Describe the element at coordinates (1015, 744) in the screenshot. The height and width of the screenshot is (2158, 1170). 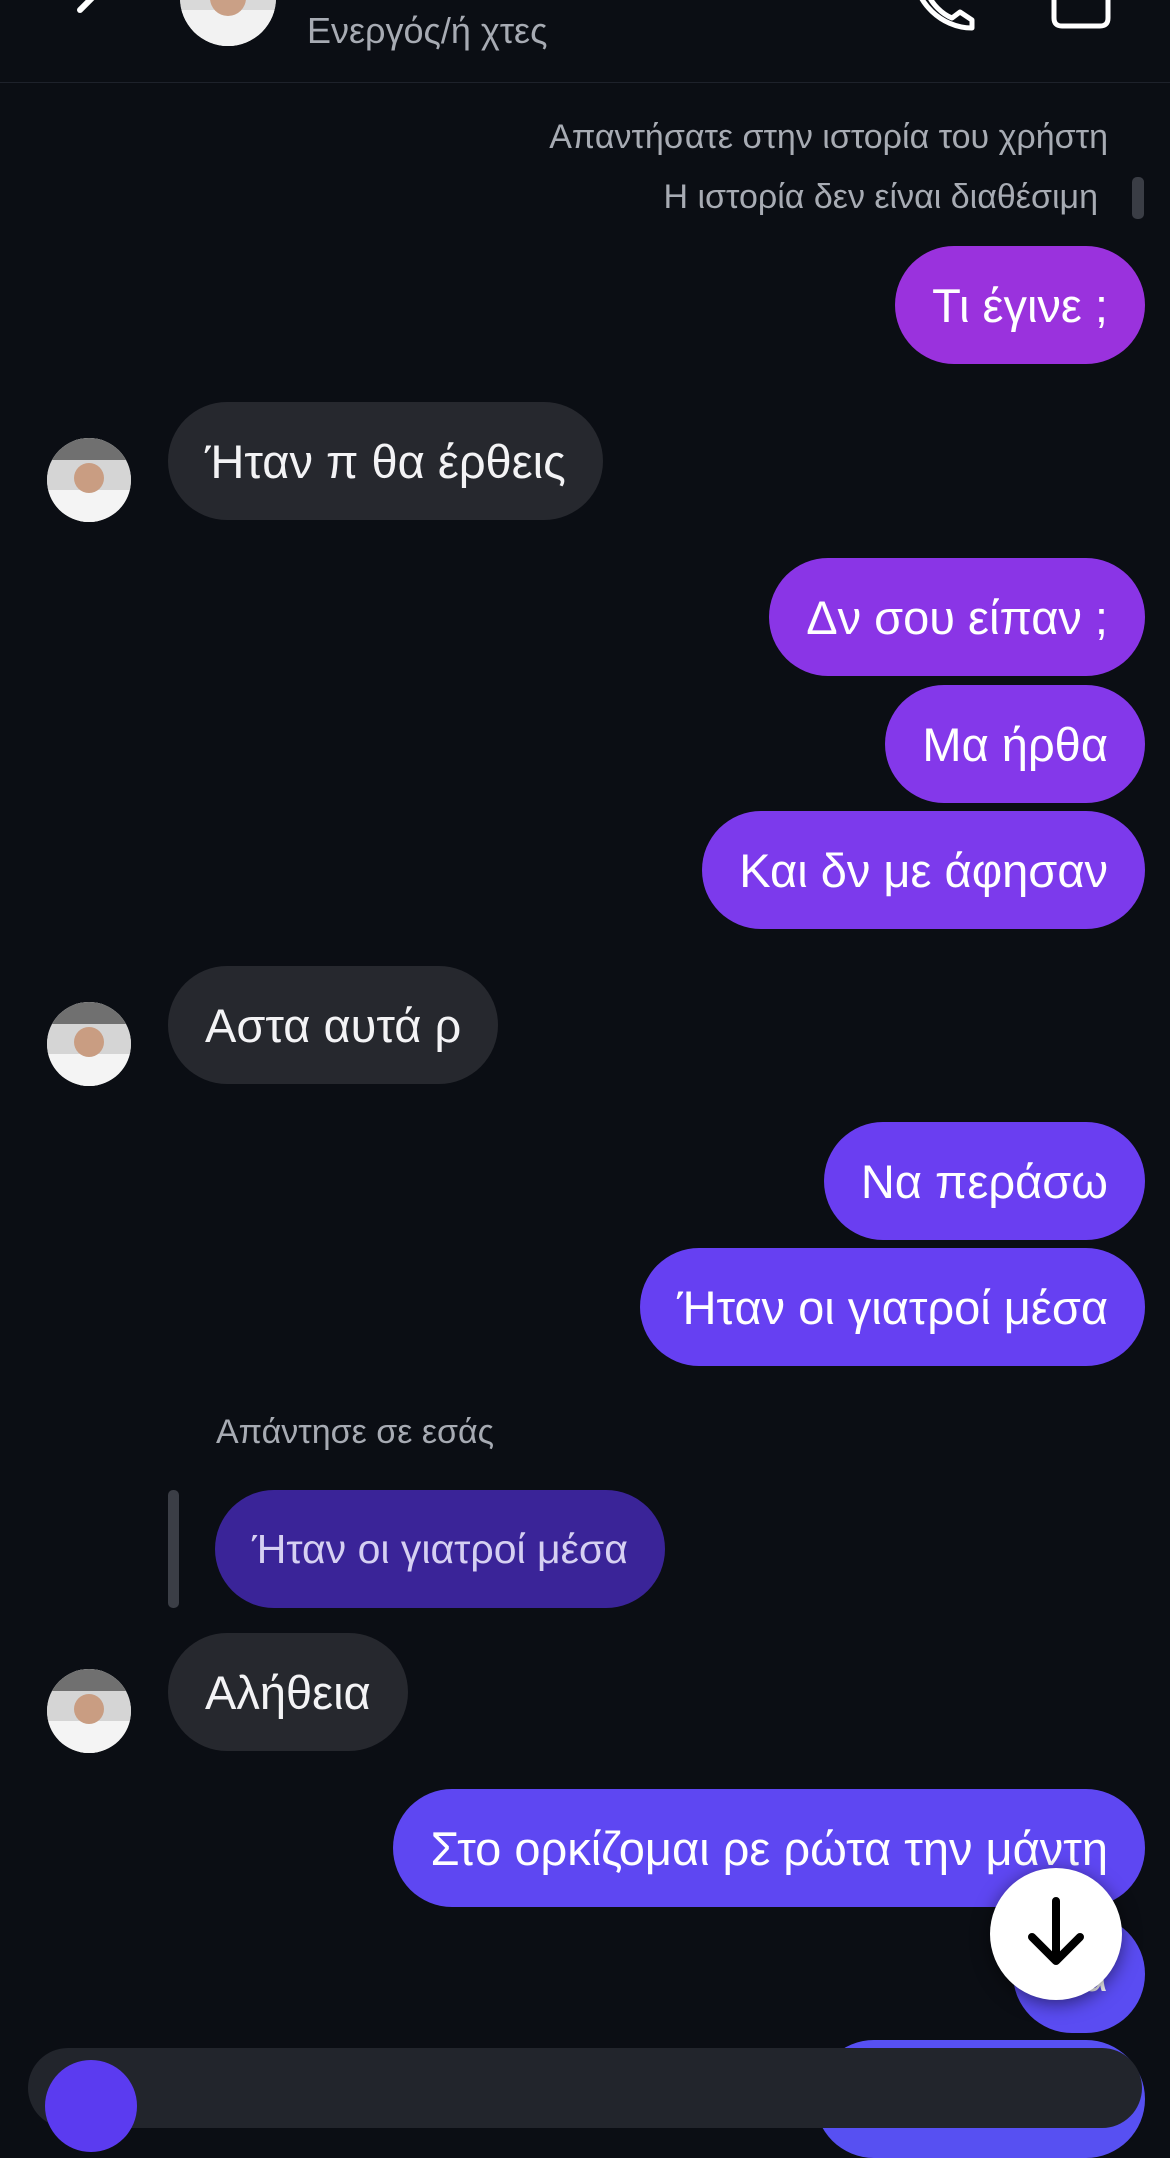
I see `outgoing-message: Μα ήρθα` at that location.